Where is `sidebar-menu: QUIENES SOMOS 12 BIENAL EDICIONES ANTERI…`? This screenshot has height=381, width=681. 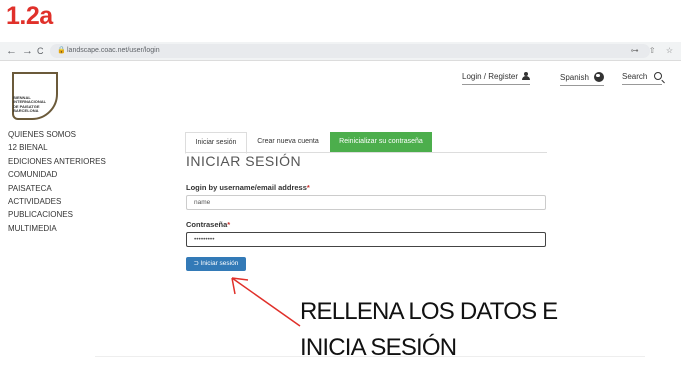 sidebar-menu: QUIENES SOMOS 12 BIENAL EDICIONES ANTERI… is located at coordinates (57, 181).